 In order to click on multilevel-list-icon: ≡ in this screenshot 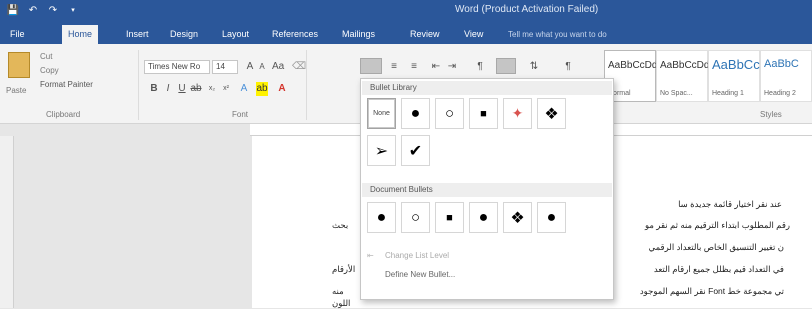, I will do `click(414, 67)`.